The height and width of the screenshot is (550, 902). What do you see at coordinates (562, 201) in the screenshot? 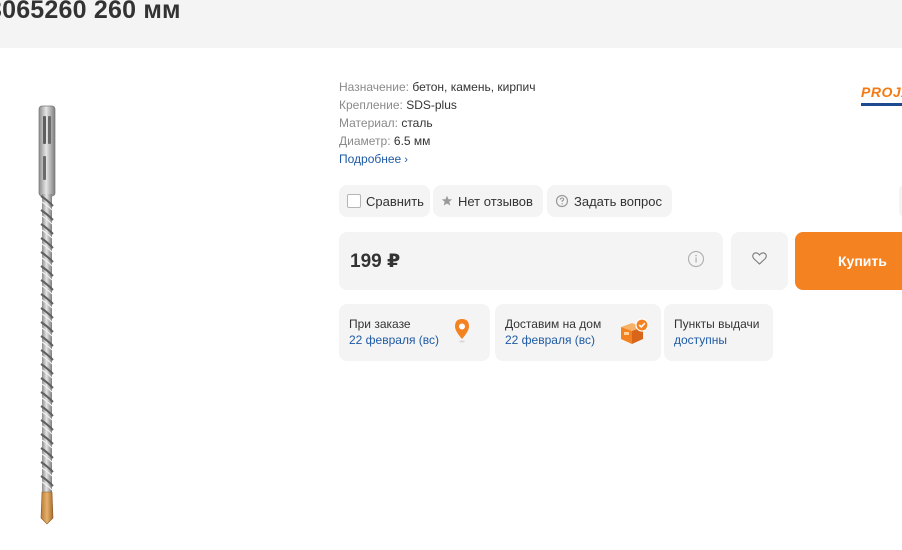
I see `question-bubble-icon` at bounding box center [562, 201].